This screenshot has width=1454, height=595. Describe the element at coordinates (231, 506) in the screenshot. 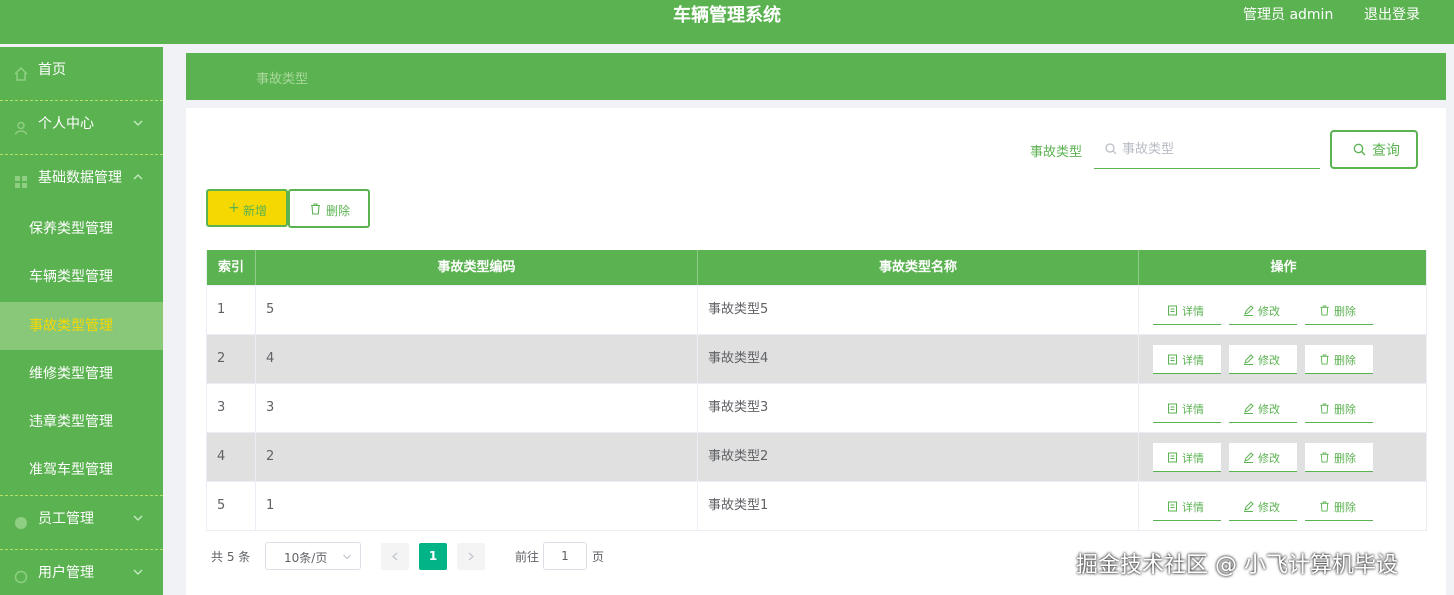

I see `cell-index: 5` at that location.